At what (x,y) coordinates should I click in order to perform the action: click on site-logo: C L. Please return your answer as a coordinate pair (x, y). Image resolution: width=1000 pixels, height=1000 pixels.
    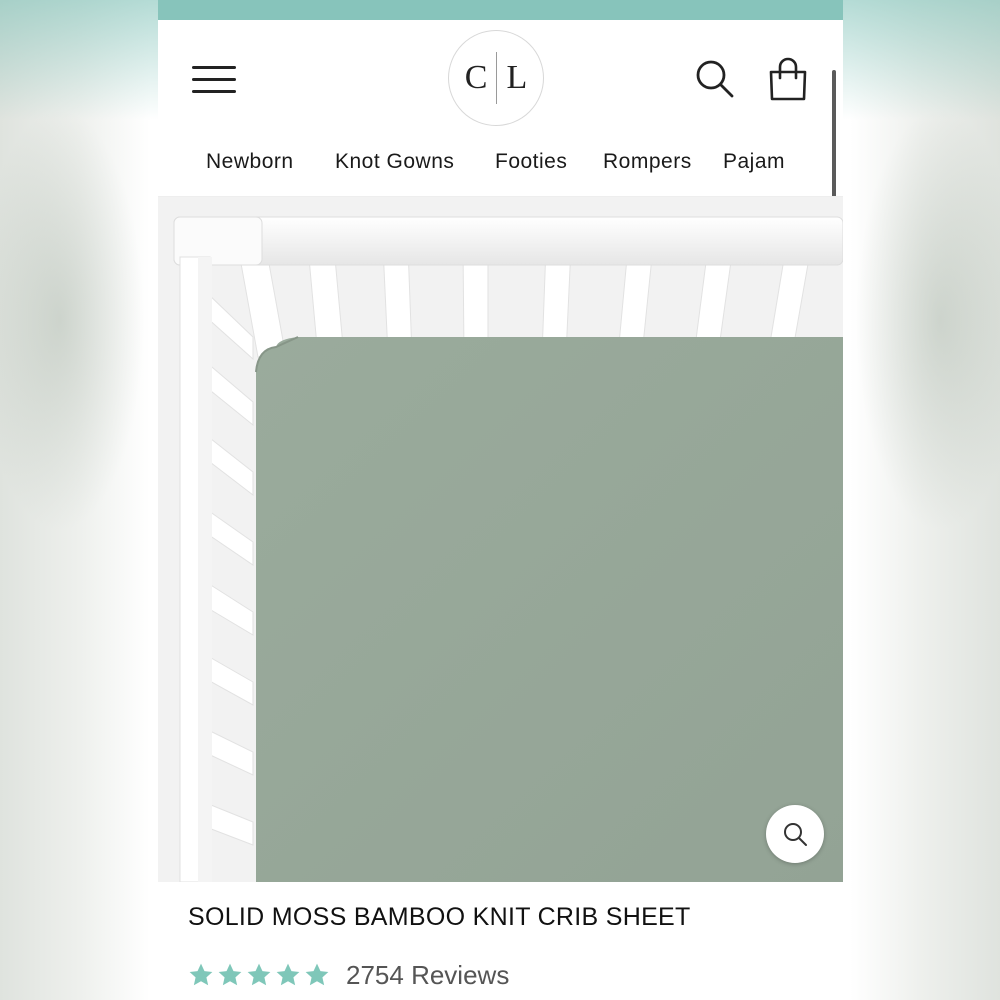
    Looking at the image, I should click on (496, 78).